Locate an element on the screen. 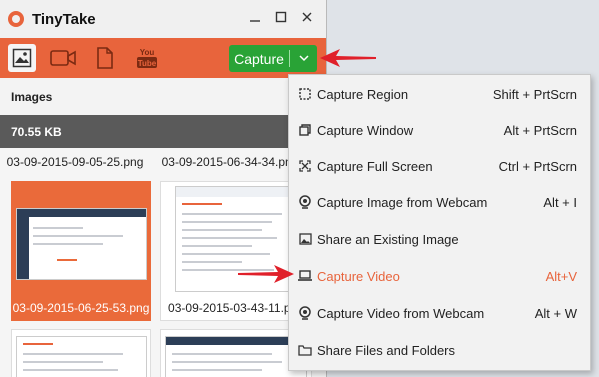 The height and width of the screenshot is (377, 599). size-bar: 70.55 KB is located at coordinates (163, 131).